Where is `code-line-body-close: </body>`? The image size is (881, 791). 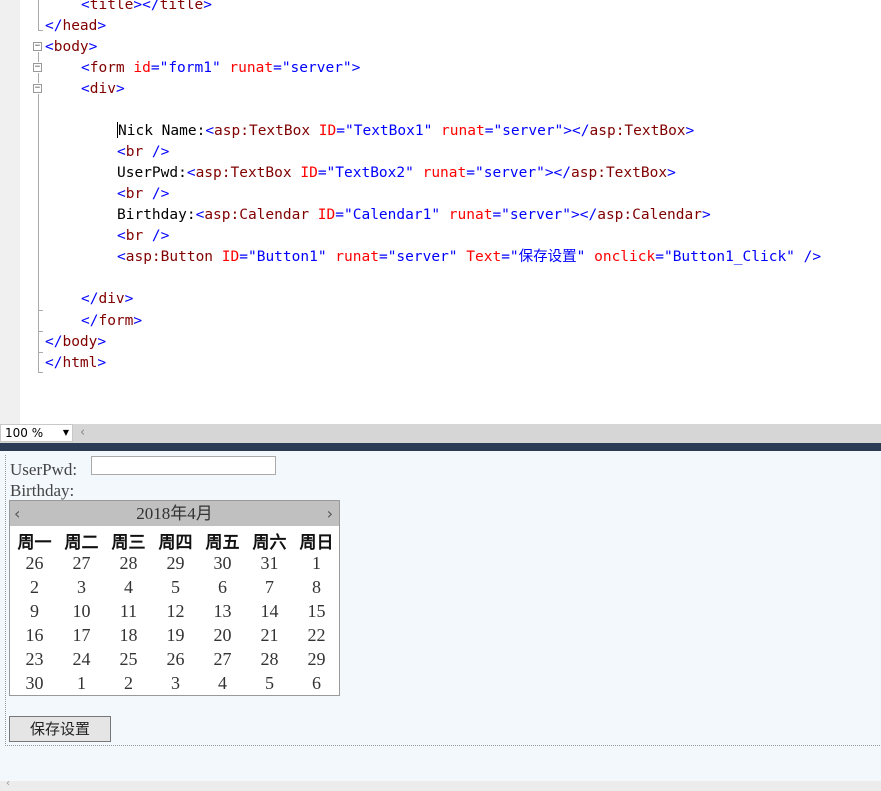 code-line-body-close: </body> is located at coordinates (76, 342).